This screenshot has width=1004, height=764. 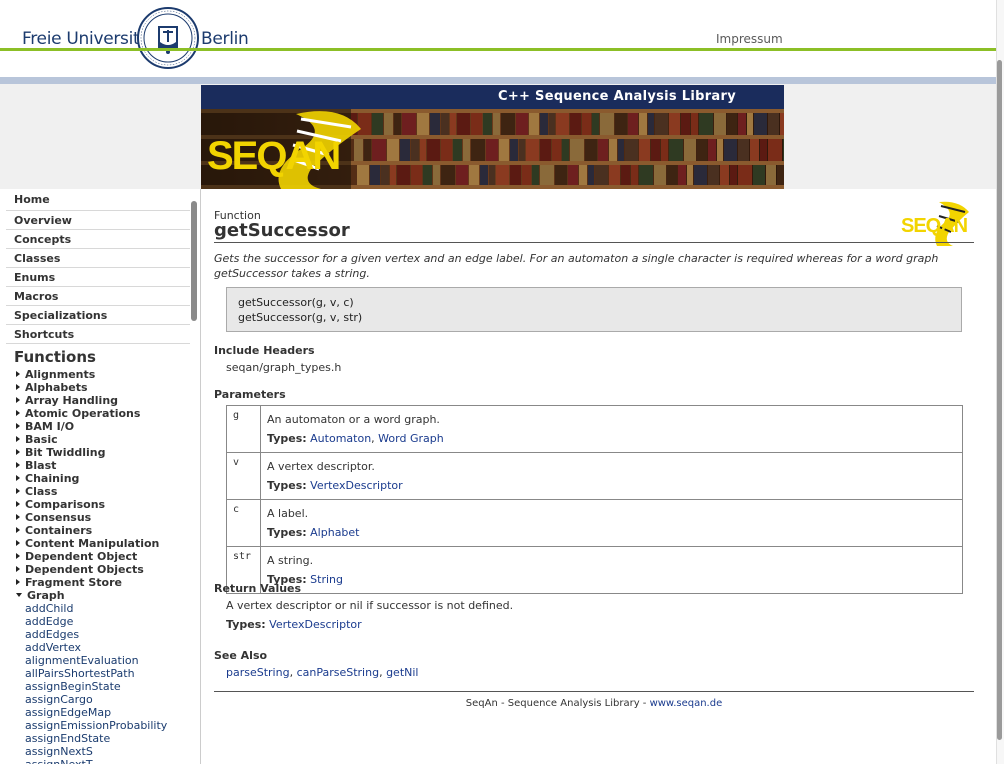 What do you see at coordinates (98, 296) in the screenshot?
I see `sidebar-item-macros: Macros` at bounding box center [98, 296].